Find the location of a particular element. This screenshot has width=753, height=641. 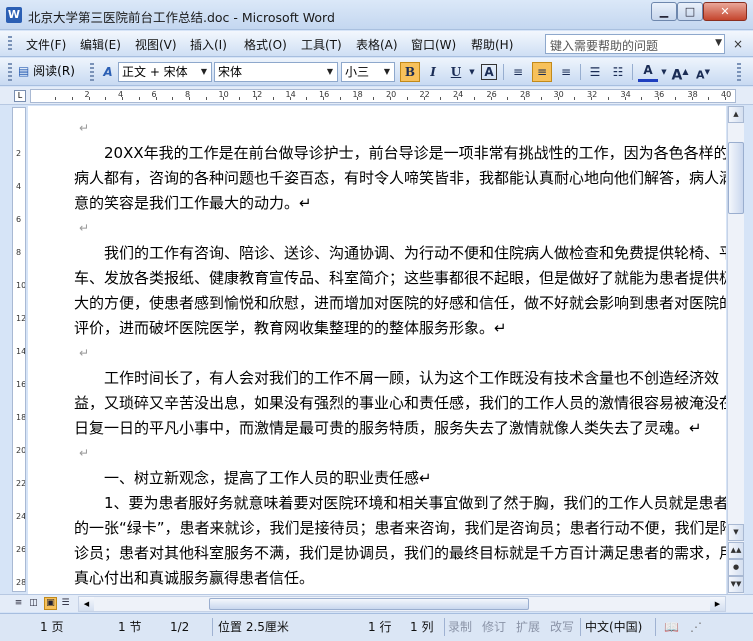

menu-format: 格式(O) is located at coordinates (265, 44).